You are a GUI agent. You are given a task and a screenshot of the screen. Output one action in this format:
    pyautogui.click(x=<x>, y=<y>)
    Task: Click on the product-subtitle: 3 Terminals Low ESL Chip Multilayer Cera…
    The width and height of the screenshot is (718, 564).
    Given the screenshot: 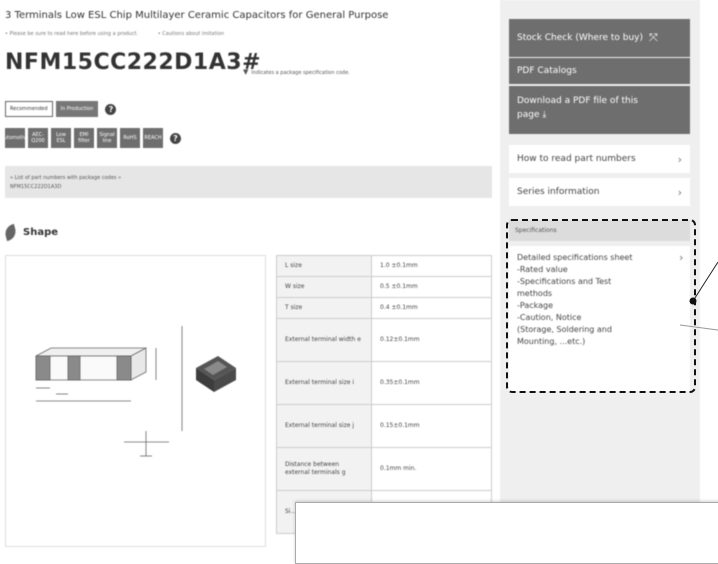 What is the action you would take?
    pyautogui.click(x=197, y=15)
    